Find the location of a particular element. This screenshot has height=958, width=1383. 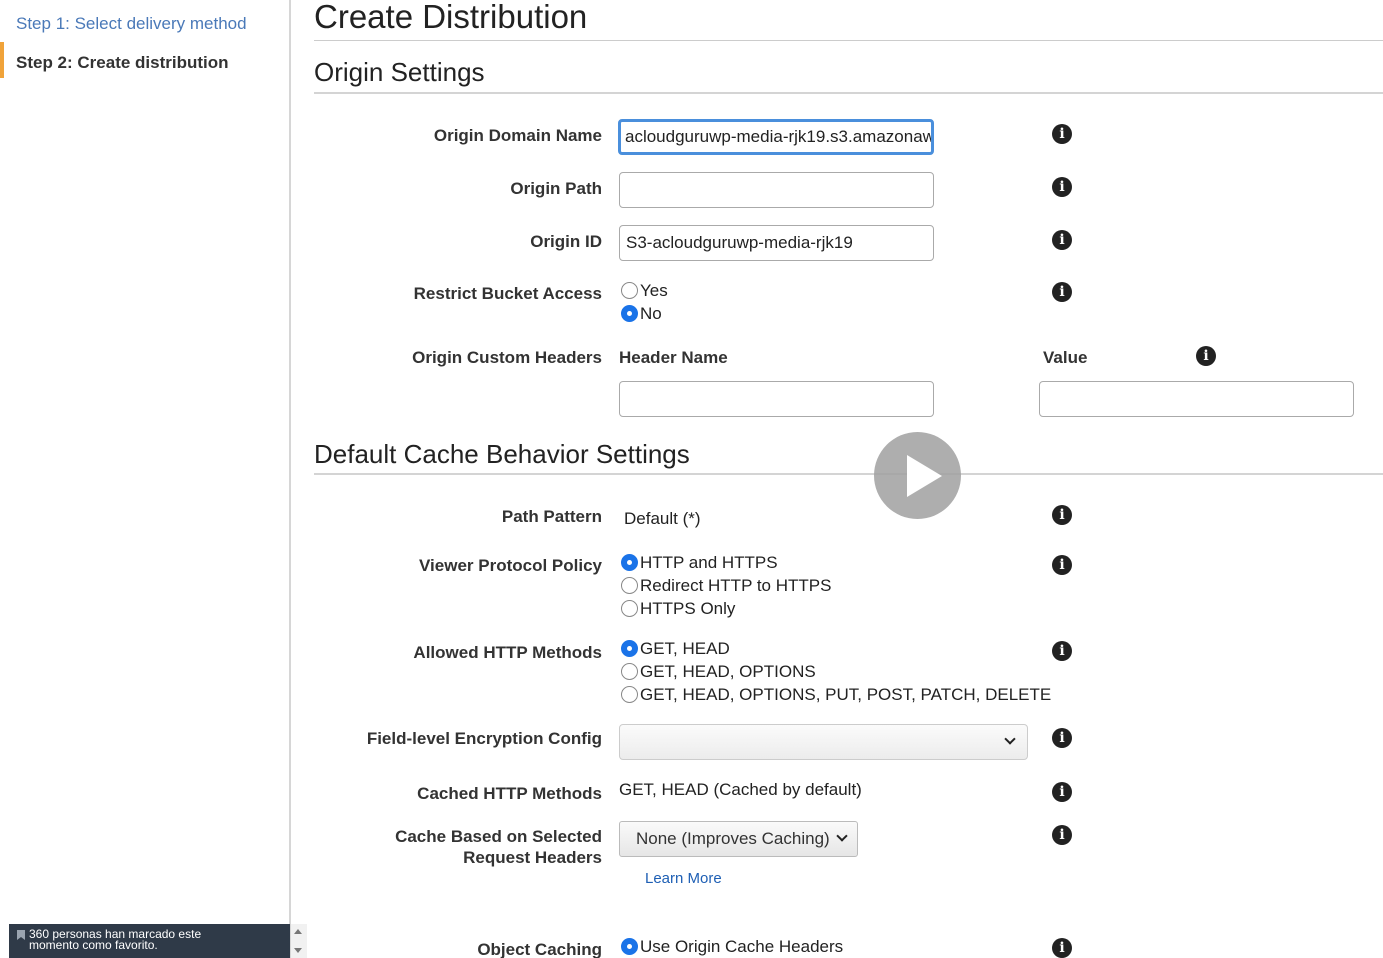

restrict-no-option: No is located at coordinates (641, 314).